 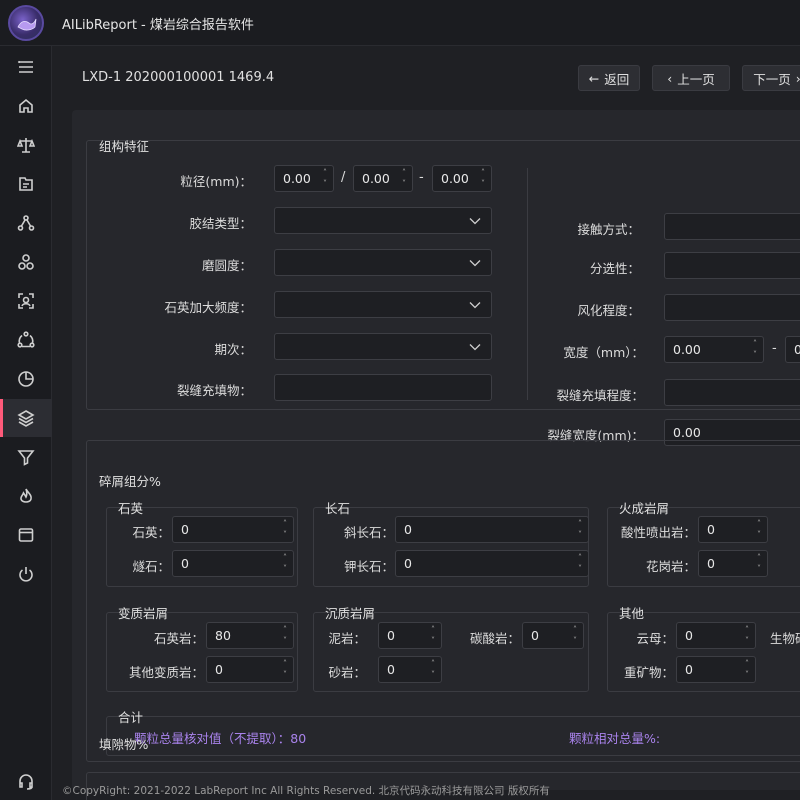 I want to click on back-button: ← 返回, so click(x=609, y=78).